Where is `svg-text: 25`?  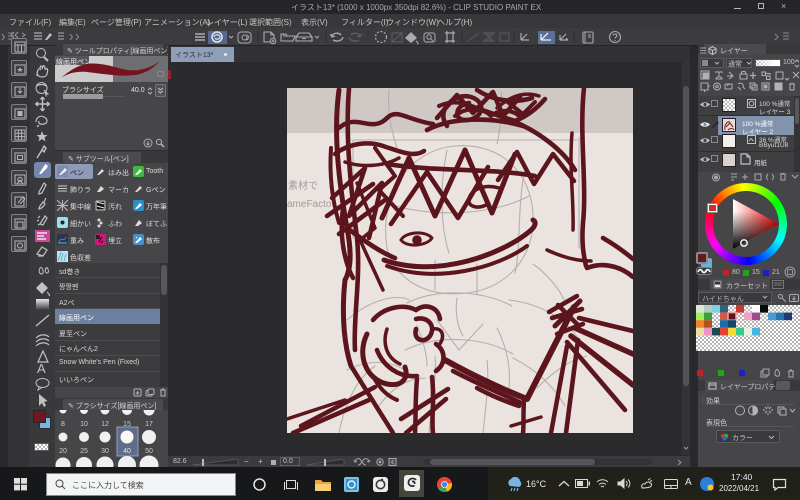
svg-text: 25 is located at coordinates (84, 451).